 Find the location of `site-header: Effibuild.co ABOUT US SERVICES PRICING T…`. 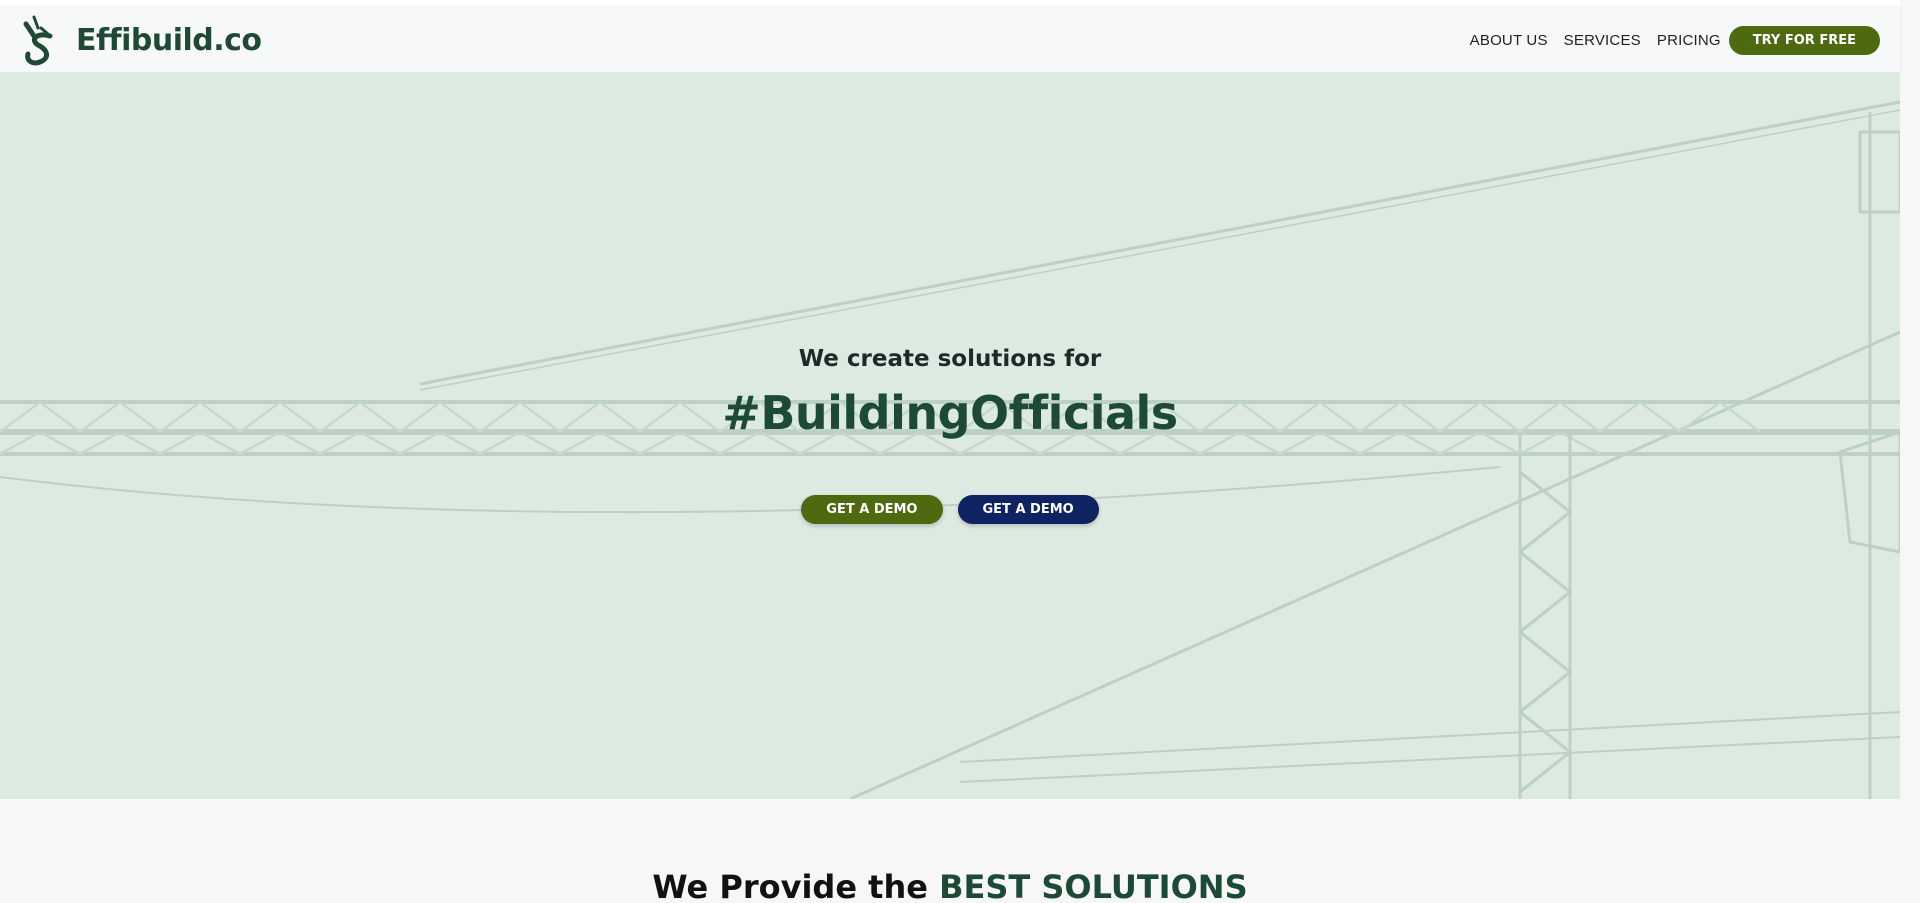

site-header: Effibuild.co ABOUT US SERVICES PRICING T… is located at coordinates (950, 40).